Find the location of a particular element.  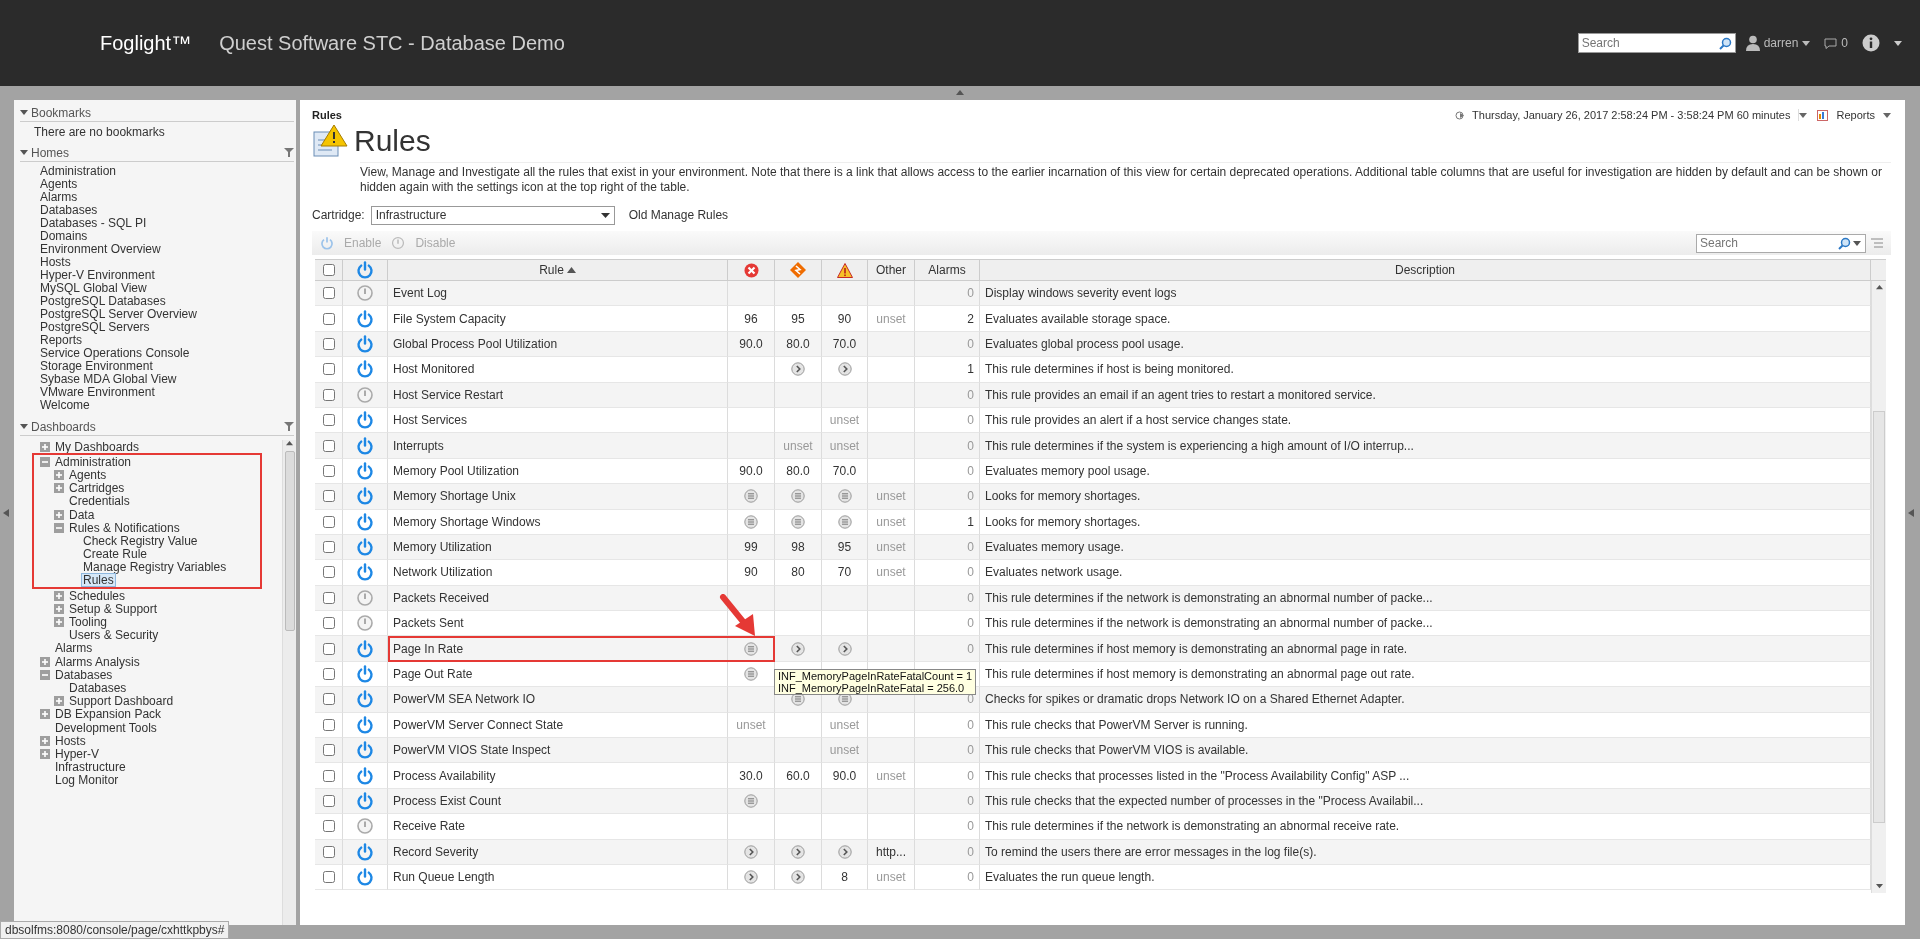

section-title: Dashboards is located at coordinates (156, 426).